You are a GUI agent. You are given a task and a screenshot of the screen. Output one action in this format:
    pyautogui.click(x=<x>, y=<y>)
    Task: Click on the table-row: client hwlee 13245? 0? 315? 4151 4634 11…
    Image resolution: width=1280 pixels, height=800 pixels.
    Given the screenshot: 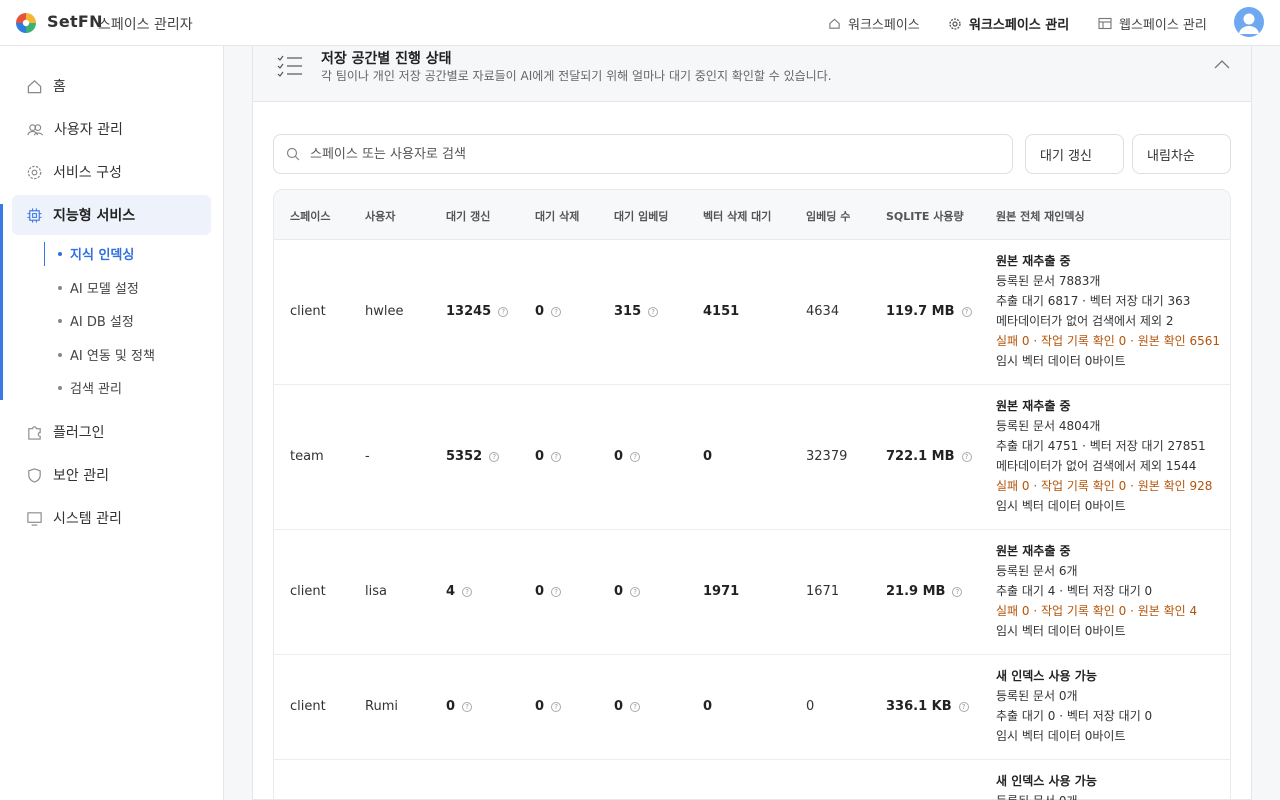 What is the action you would take?
    pyautogui.click(x=752, y=312)
    